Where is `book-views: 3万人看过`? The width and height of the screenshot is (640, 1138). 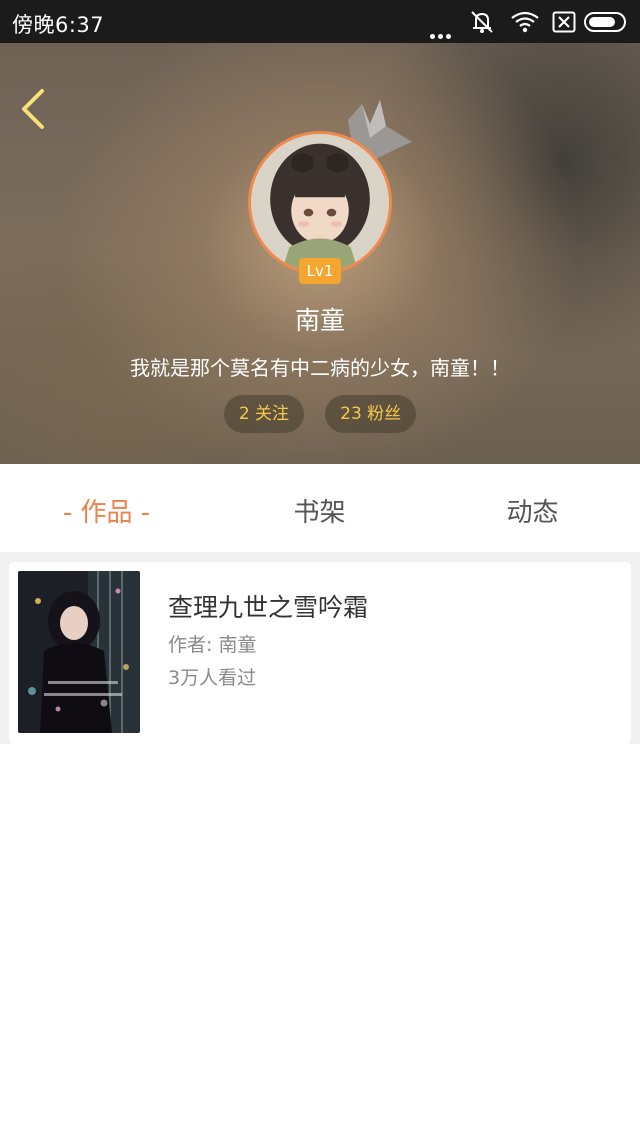 book-views: 3万人看过 is located at coordinates (212, 678).